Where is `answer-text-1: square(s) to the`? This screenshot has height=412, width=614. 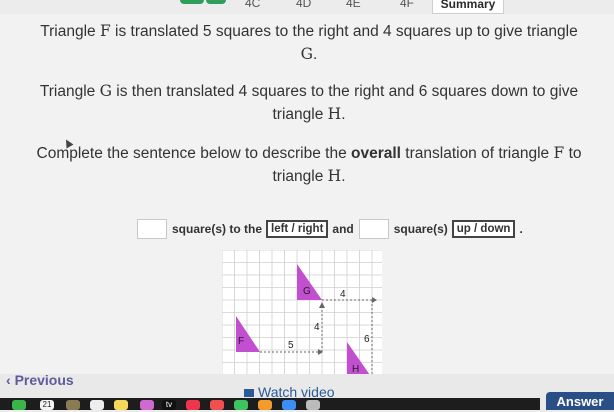 answer-text-1: square(s) to the is located at coordinates (217, 229).